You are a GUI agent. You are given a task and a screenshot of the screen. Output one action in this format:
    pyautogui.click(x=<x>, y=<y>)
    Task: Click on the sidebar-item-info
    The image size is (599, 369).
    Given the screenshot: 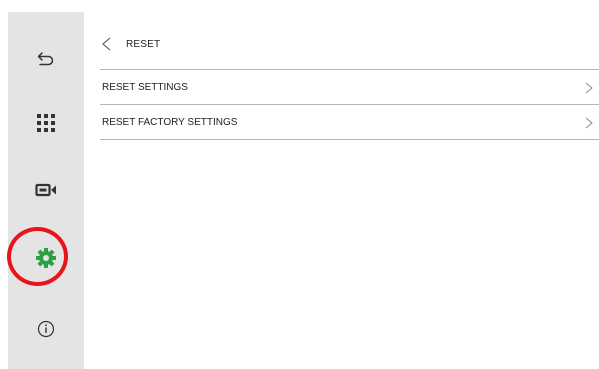 What is the action you would take?
    pyautogui.click(x=46, y=329)
    